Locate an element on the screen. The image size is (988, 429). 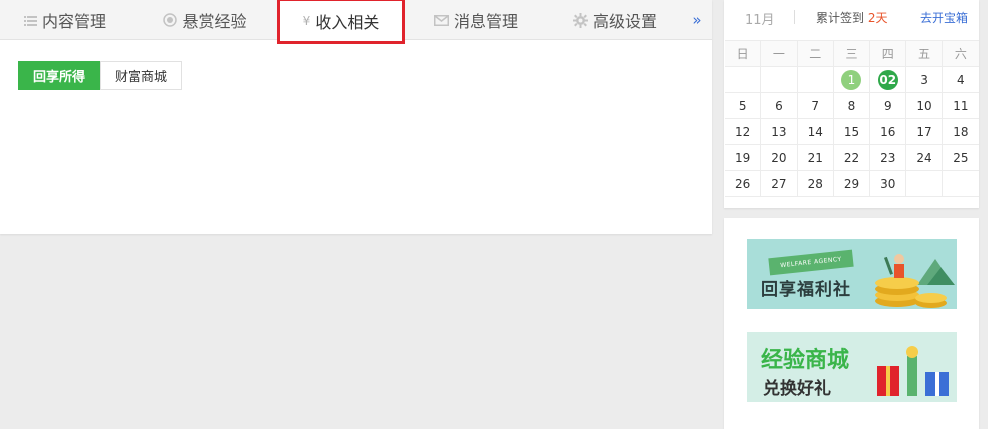
calendar-day: 11 is located at coordinates (960, 106).